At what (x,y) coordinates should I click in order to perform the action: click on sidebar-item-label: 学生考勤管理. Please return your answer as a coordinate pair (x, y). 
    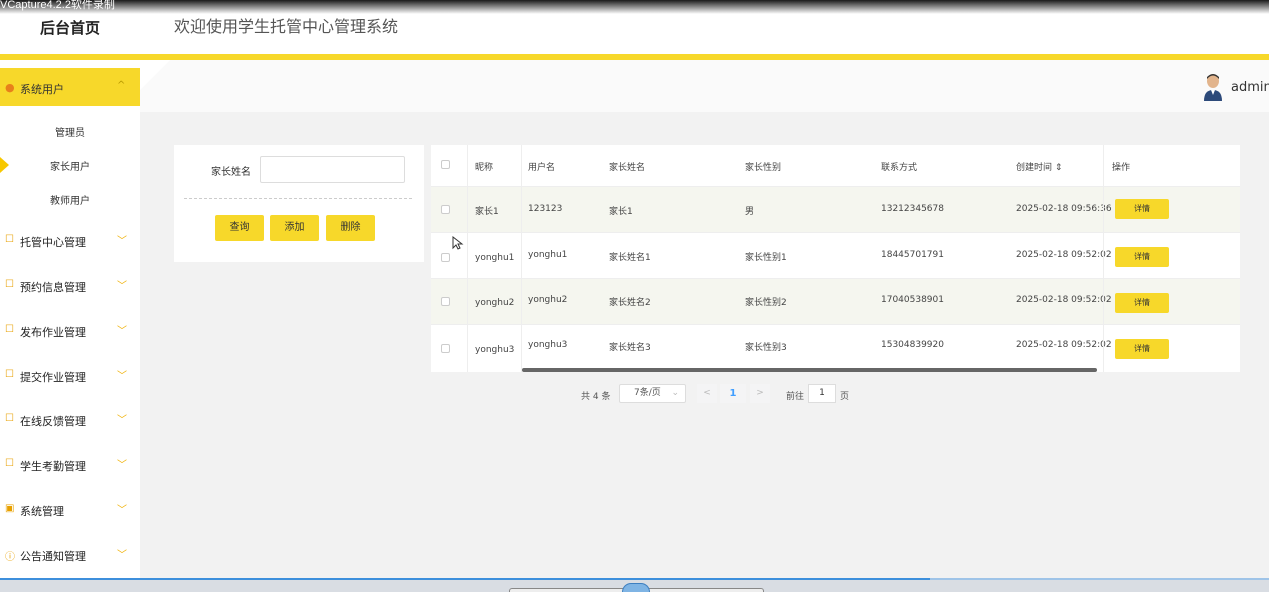
    Looking at the image, I should click on (53, 466).